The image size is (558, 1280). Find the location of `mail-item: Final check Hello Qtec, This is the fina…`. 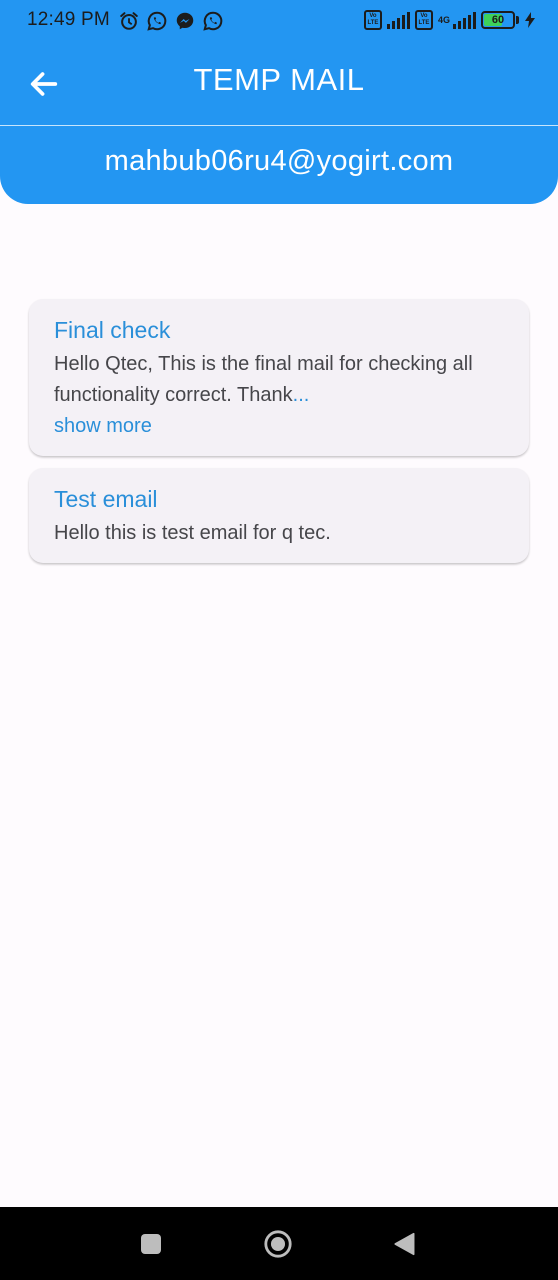

mail-item: Final check Hello Qtec, This is the fina… is located at coordinates (279, 377).